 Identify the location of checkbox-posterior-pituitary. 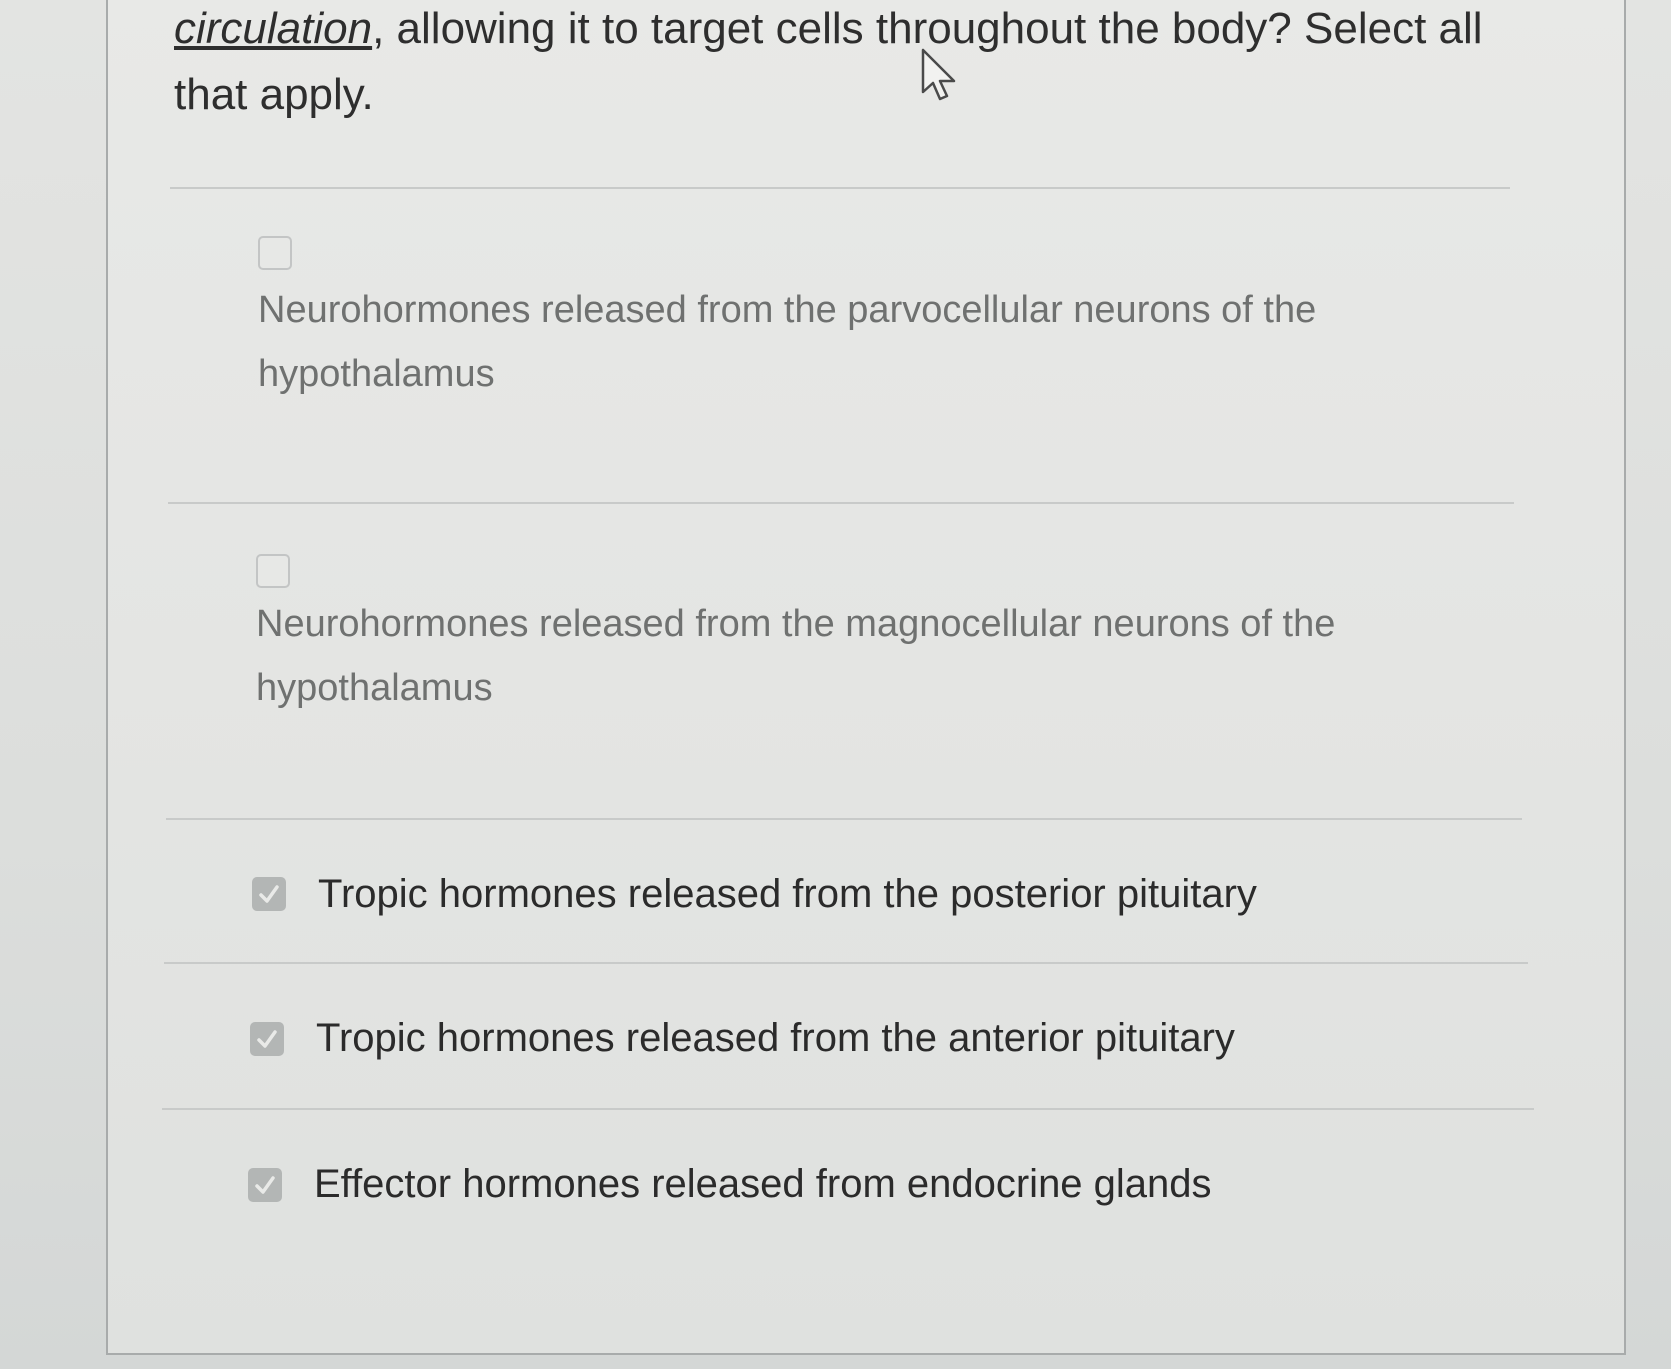
(269, 894).